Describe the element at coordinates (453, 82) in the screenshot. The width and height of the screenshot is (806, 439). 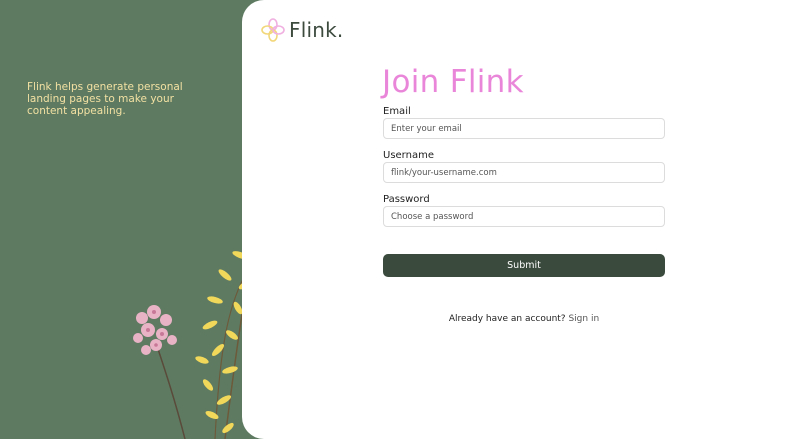
I see `page-title: Join Flink` at that location.